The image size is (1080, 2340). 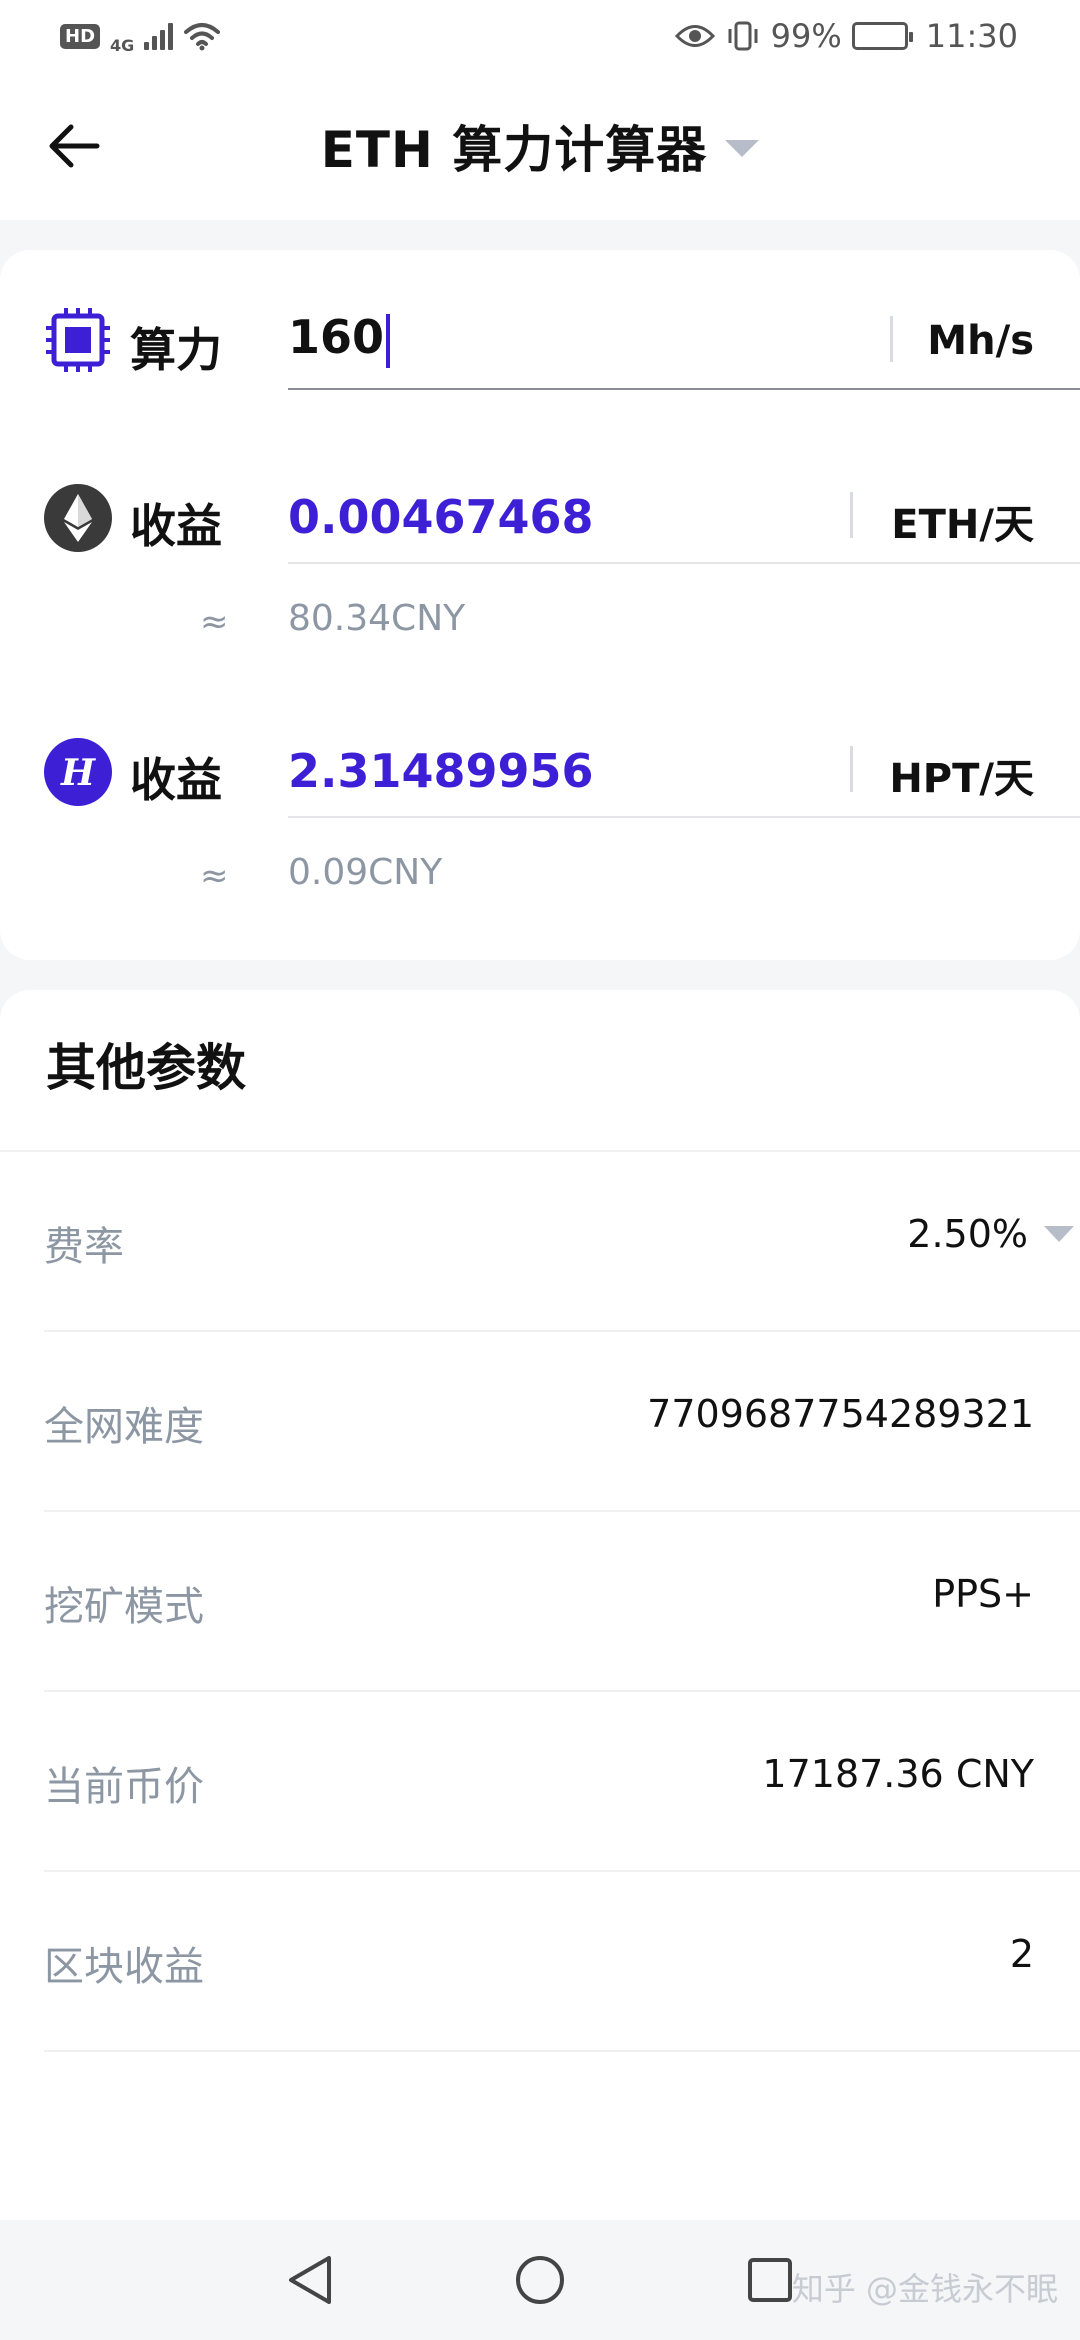 I want to click on eth-earnings-row: 收益 0.00467468 ETH/天 ≈ 80.34CNY, so click(x=540, y=560).